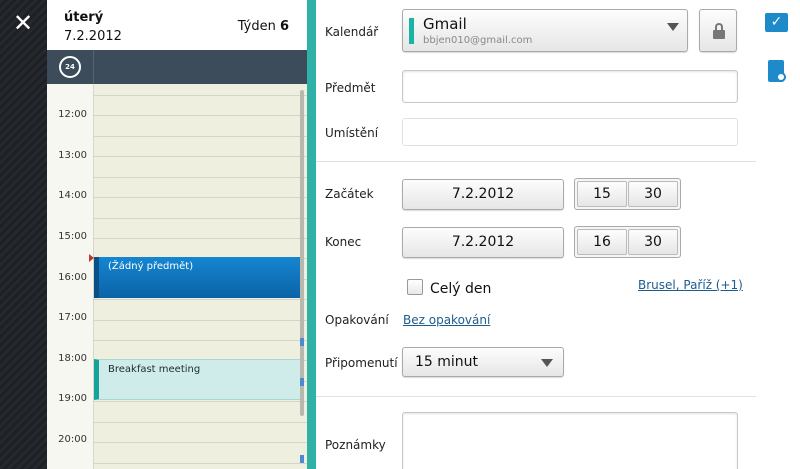  Describe the element at coordinates (352, 133) in the screenshot. I see `location-label: Umístění` at that location.